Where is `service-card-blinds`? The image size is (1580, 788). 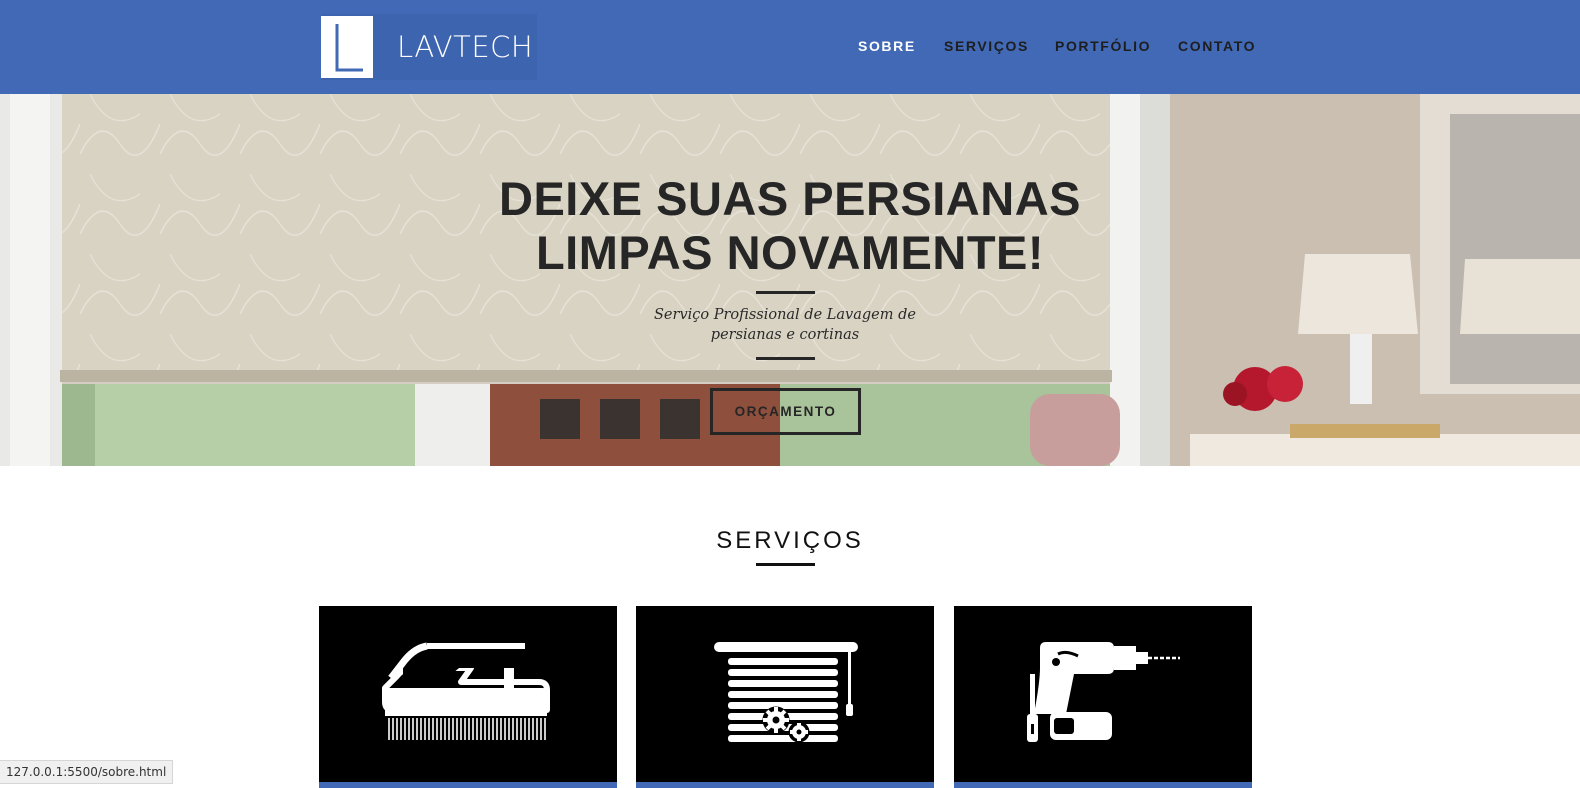
service-card-blinds is located at coordinates (785, 697).